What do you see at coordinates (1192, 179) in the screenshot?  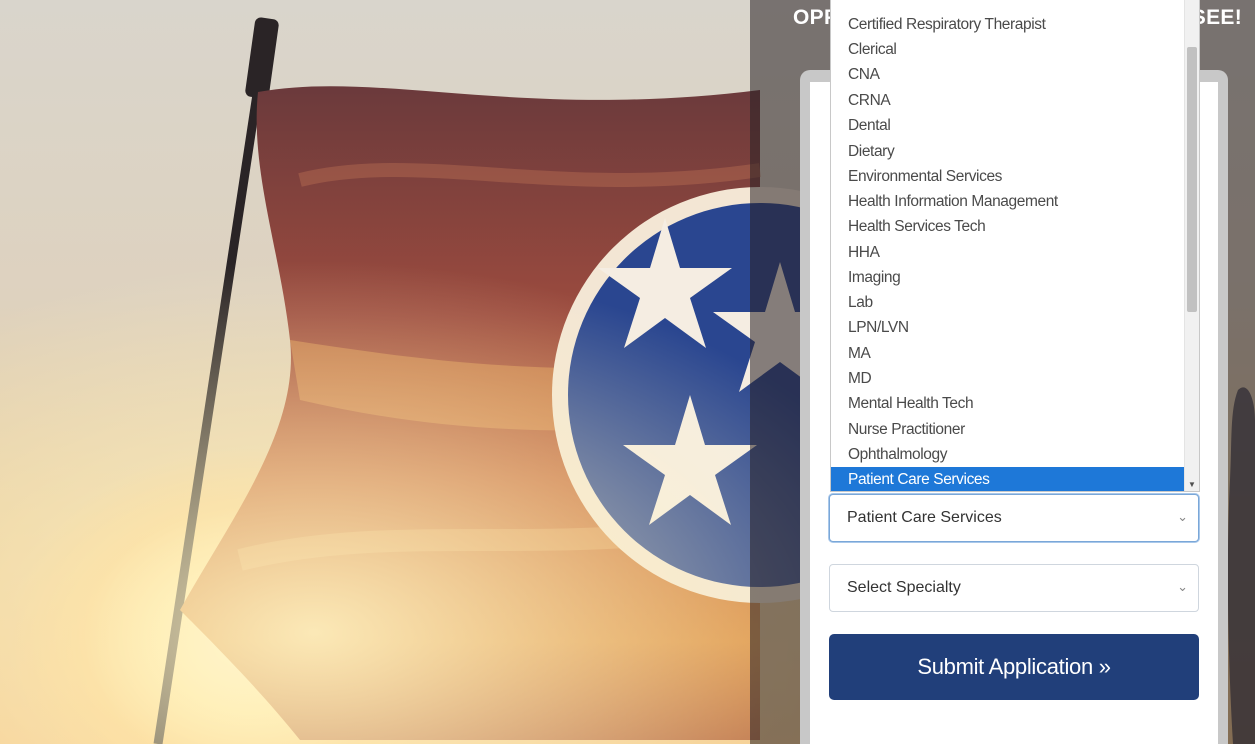 I see `scrollbar-thumb` at bounding box center [1192, 179].